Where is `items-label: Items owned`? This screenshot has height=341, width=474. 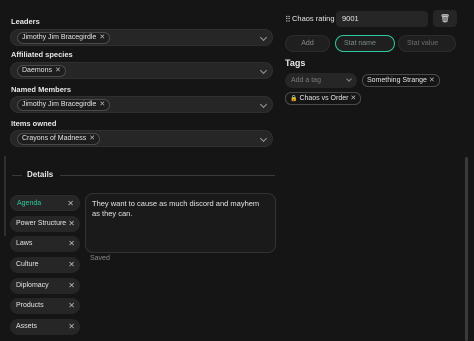
items-label: Items owned is located at coordinates (34, 123).